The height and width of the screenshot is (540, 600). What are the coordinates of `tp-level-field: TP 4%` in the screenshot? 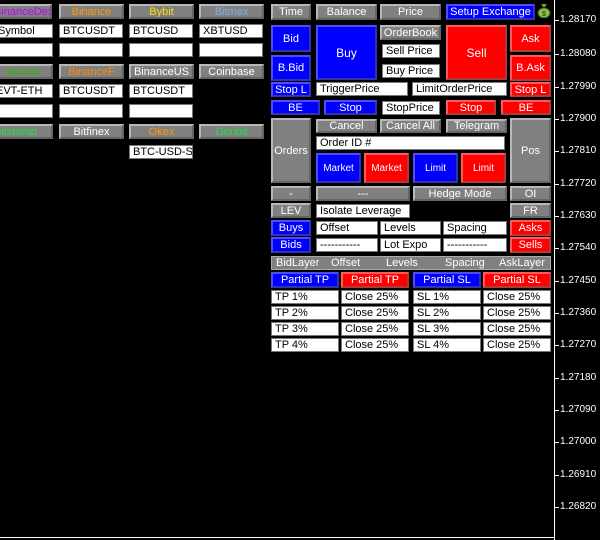 It's located at (305, 345).